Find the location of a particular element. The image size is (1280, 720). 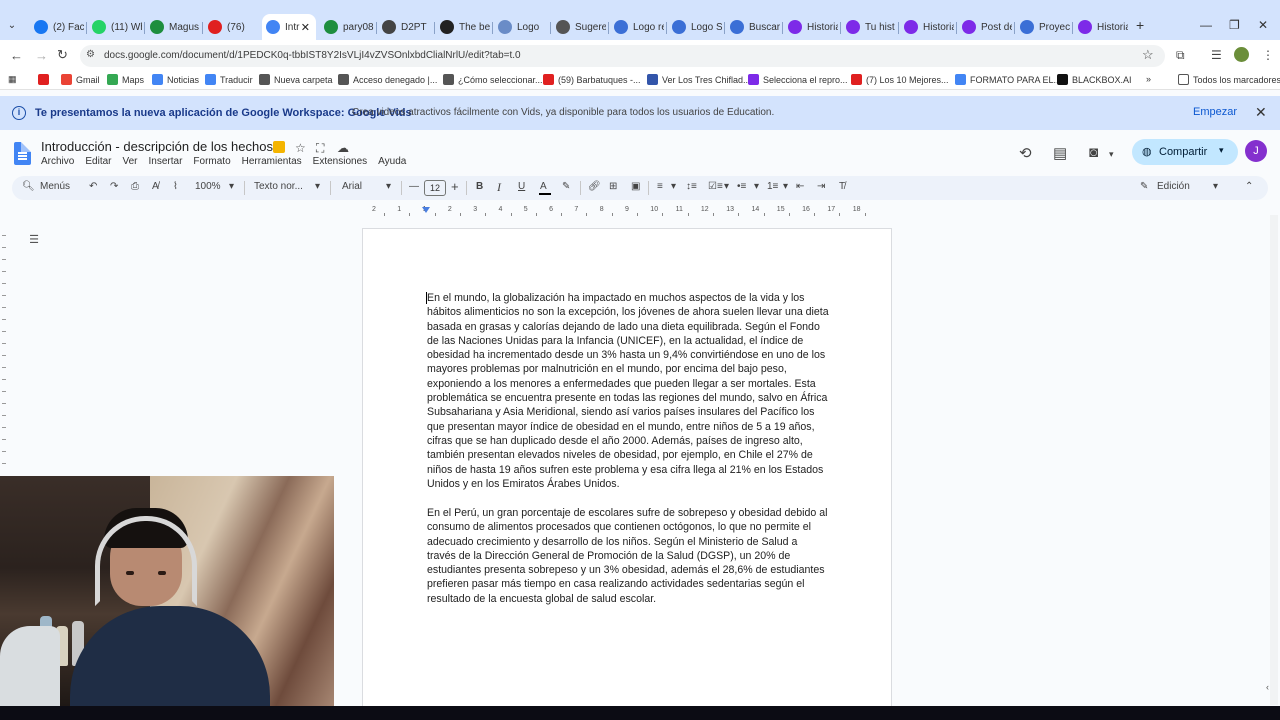

bookmark-item: BLACKBOX.AI is located at coordinates (1094, 79).